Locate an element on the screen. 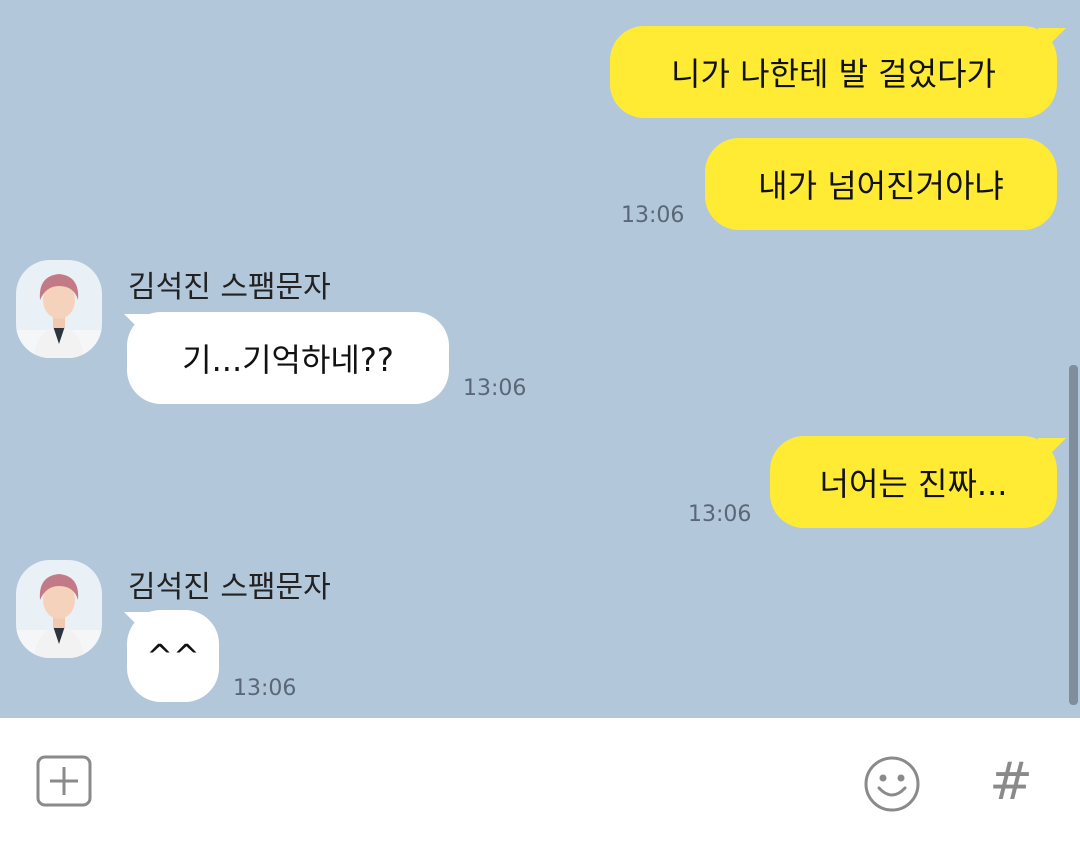 Image resolution: width=1080 pixels, height=845 pixels. message-text: 니가 나한테 발 걸었다가 is located at coordinates (833, 74).